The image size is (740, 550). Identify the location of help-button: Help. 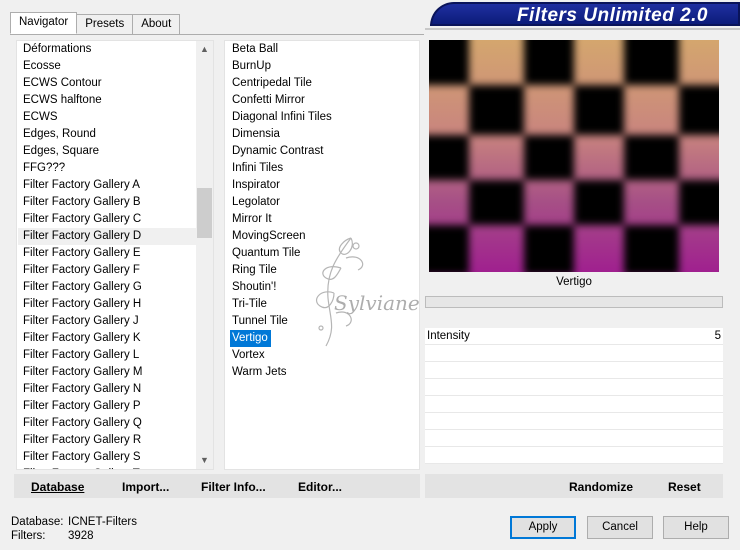
(696, 527).